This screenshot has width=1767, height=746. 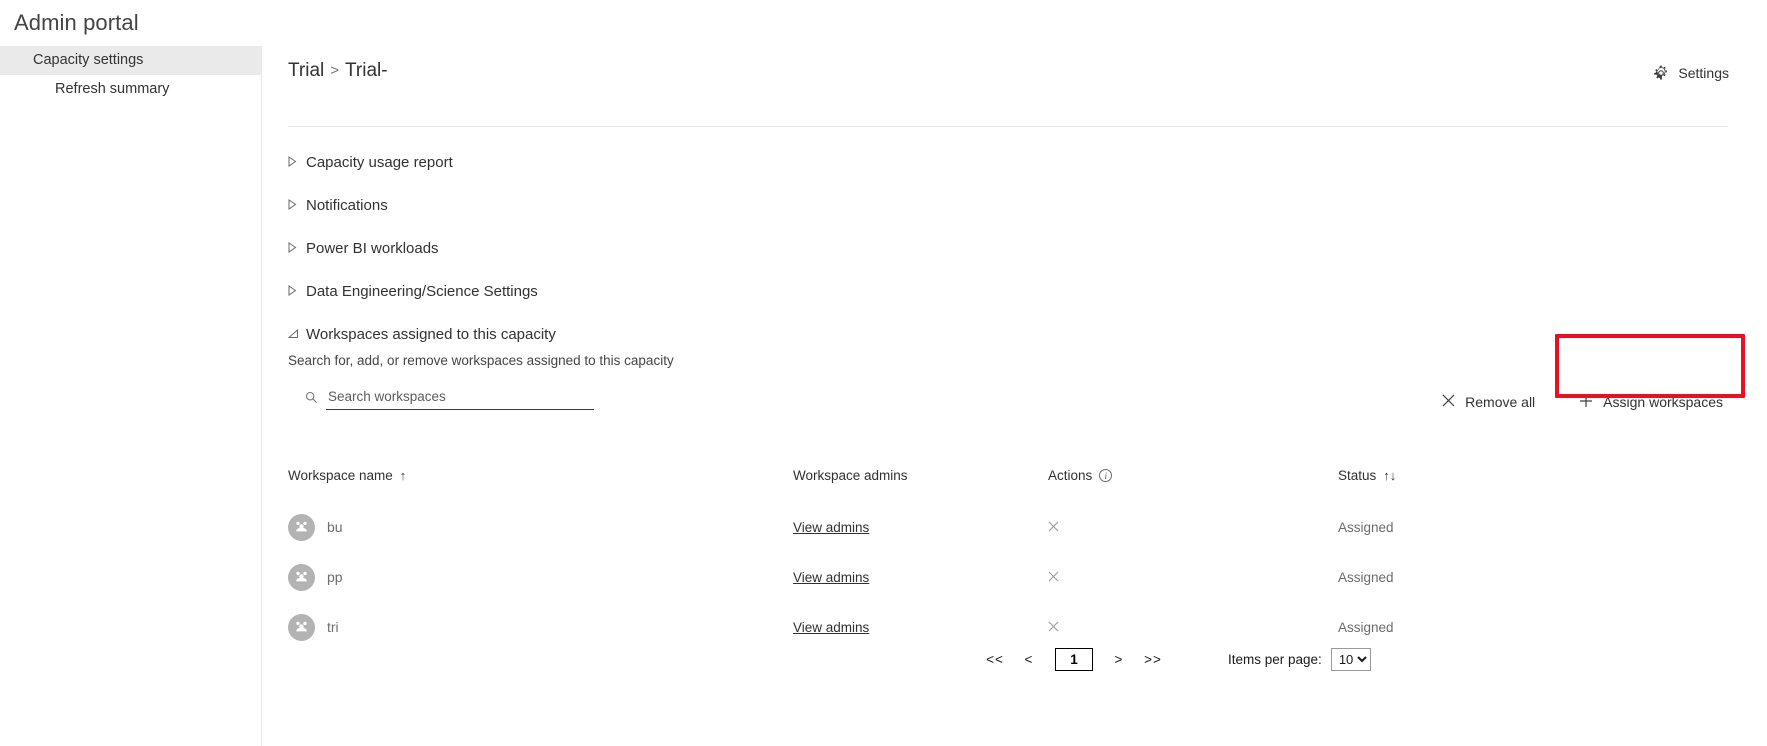 What do you see at coordinates (1008, 126) in the screenshot?
I see `header-divider` at bounding box center [1008, 126].